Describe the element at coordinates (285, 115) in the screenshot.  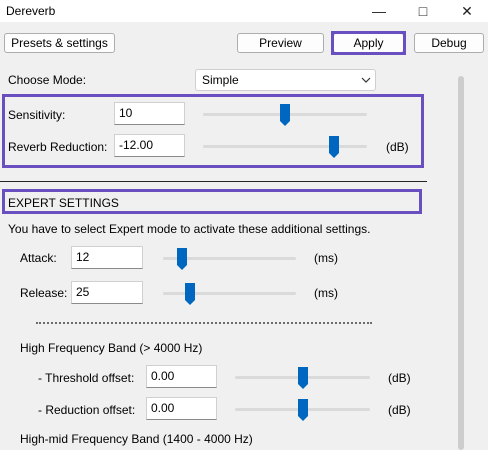
I see `sensitivity-slider-thumb` at that location.